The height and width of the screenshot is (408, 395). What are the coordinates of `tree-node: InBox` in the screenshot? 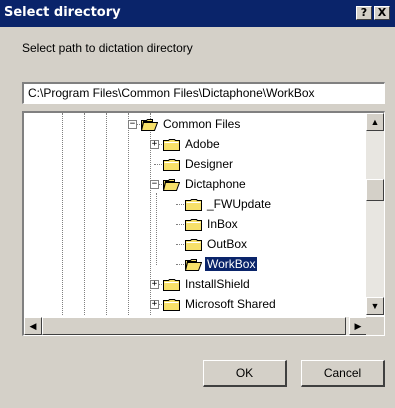 It's located at (195, 225).